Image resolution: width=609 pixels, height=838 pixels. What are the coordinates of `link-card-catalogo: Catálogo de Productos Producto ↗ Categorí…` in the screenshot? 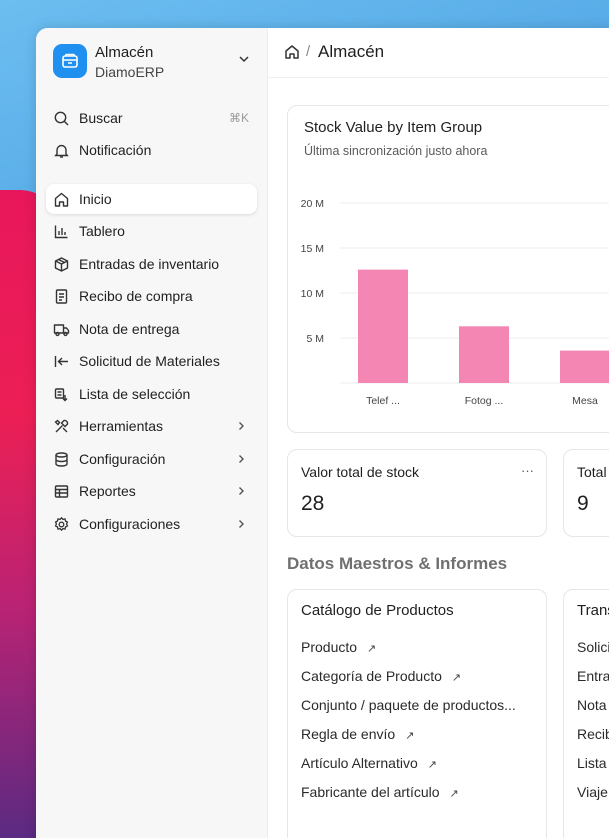 It's located at (417, 713).